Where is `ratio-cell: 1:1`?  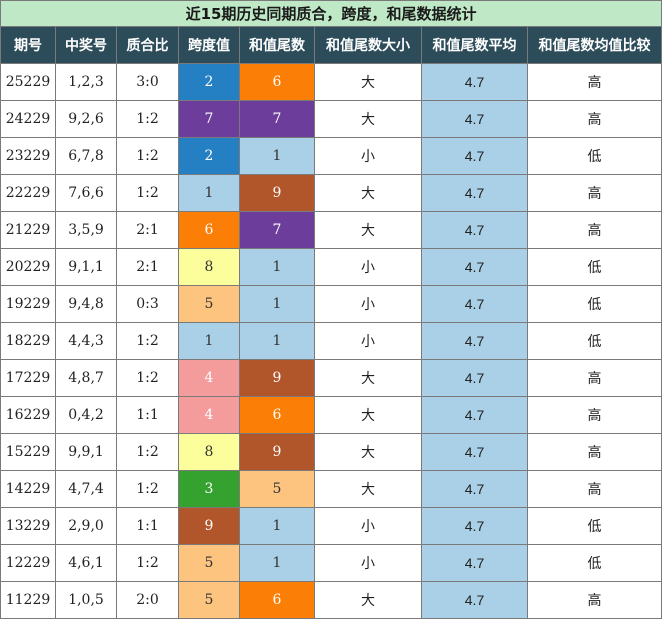
ratio-cell: 1:1 is located at coordinates (147, 526).